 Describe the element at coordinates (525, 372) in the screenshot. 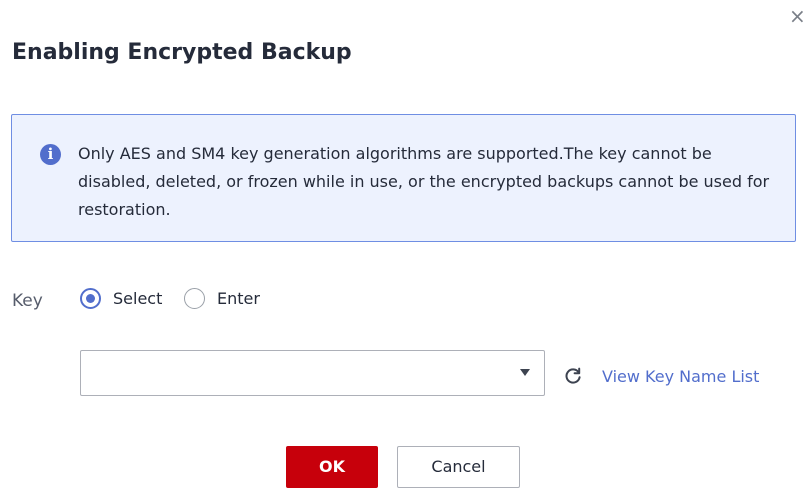

I see `chevron-down-icon` at that location.